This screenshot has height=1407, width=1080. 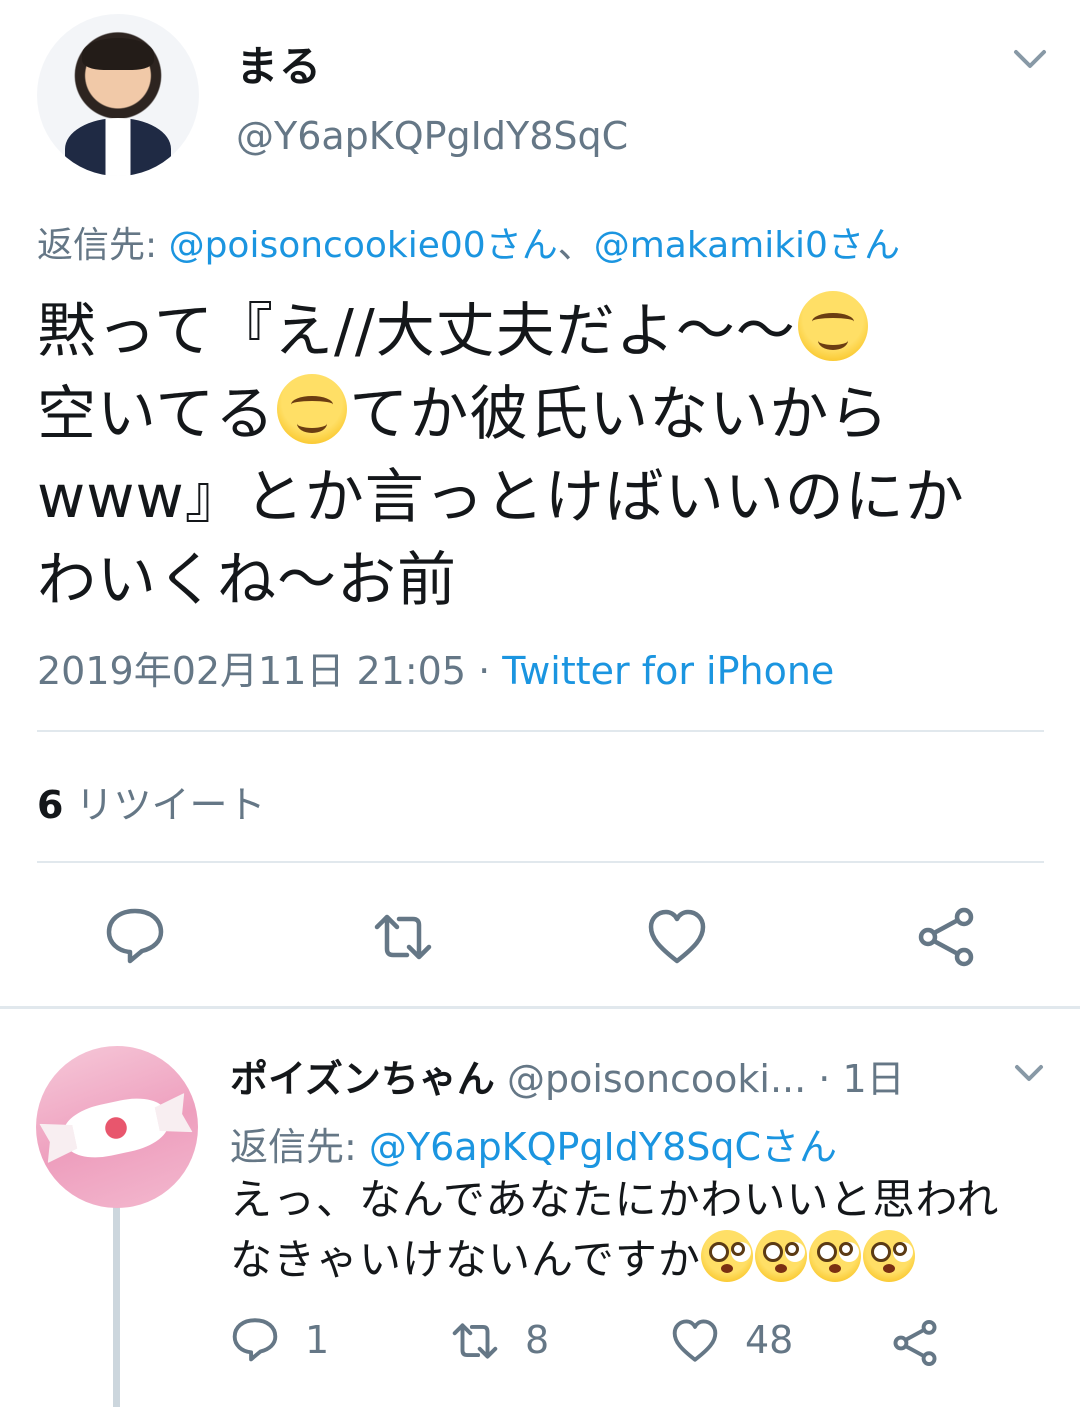 What do you see at coordinates (363, 245) in the screenshot?
I see `reply-to-link-1: @poisoncookie00さん` at bounding box center [363, 245].